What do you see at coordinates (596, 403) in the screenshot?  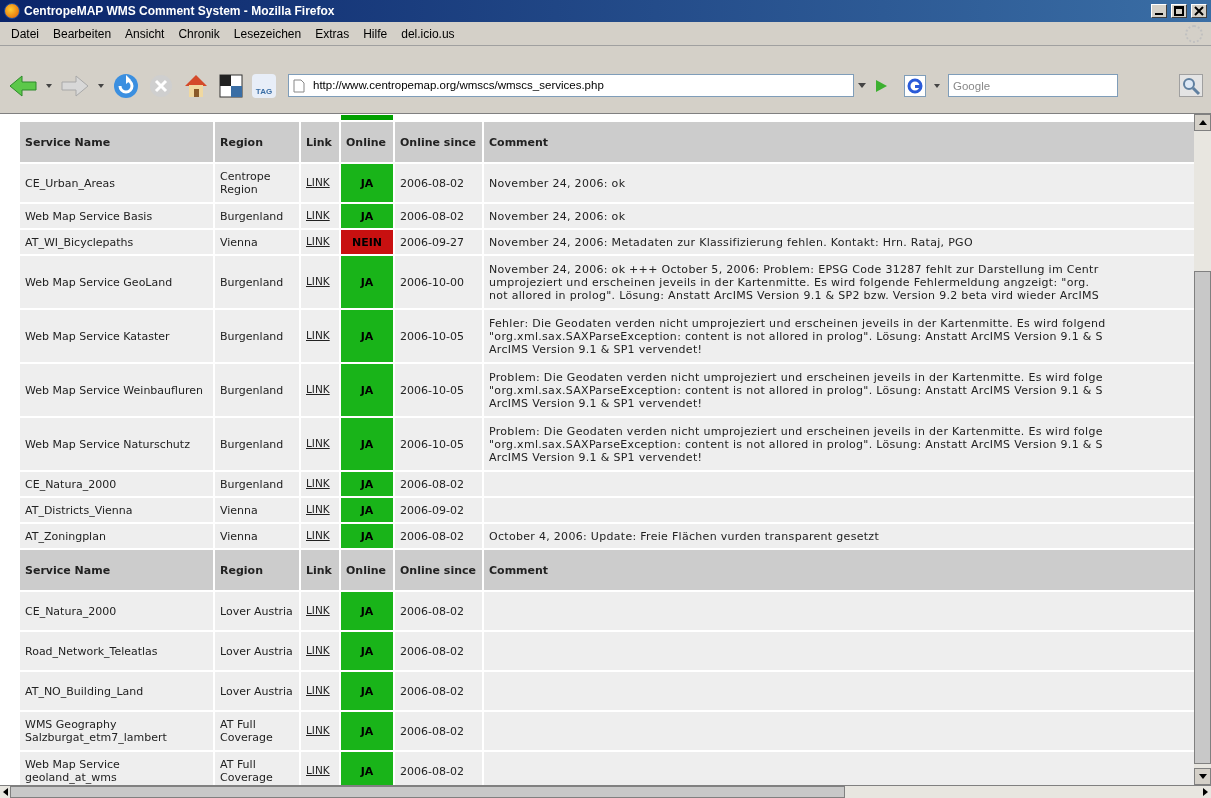 I see `comment-text: ArcIMS Version 9.1 & SP1 vervendet!` at bounding box center [596, 403].